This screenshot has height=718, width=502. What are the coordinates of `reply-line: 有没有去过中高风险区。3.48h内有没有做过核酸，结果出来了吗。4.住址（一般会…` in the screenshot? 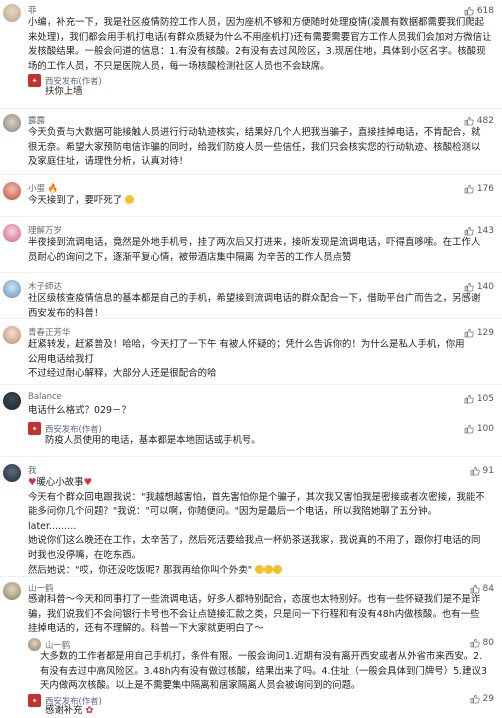 It's located at (264, 671).